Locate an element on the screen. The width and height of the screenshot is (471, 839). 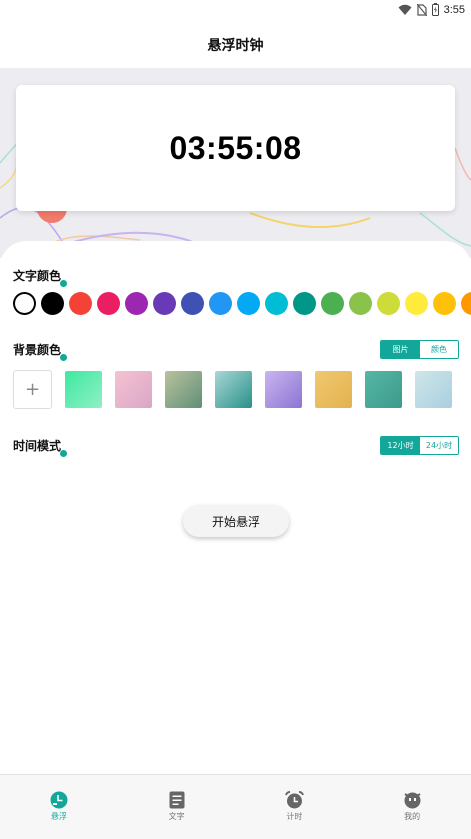
document-icon is located at coordinates (177, 800).